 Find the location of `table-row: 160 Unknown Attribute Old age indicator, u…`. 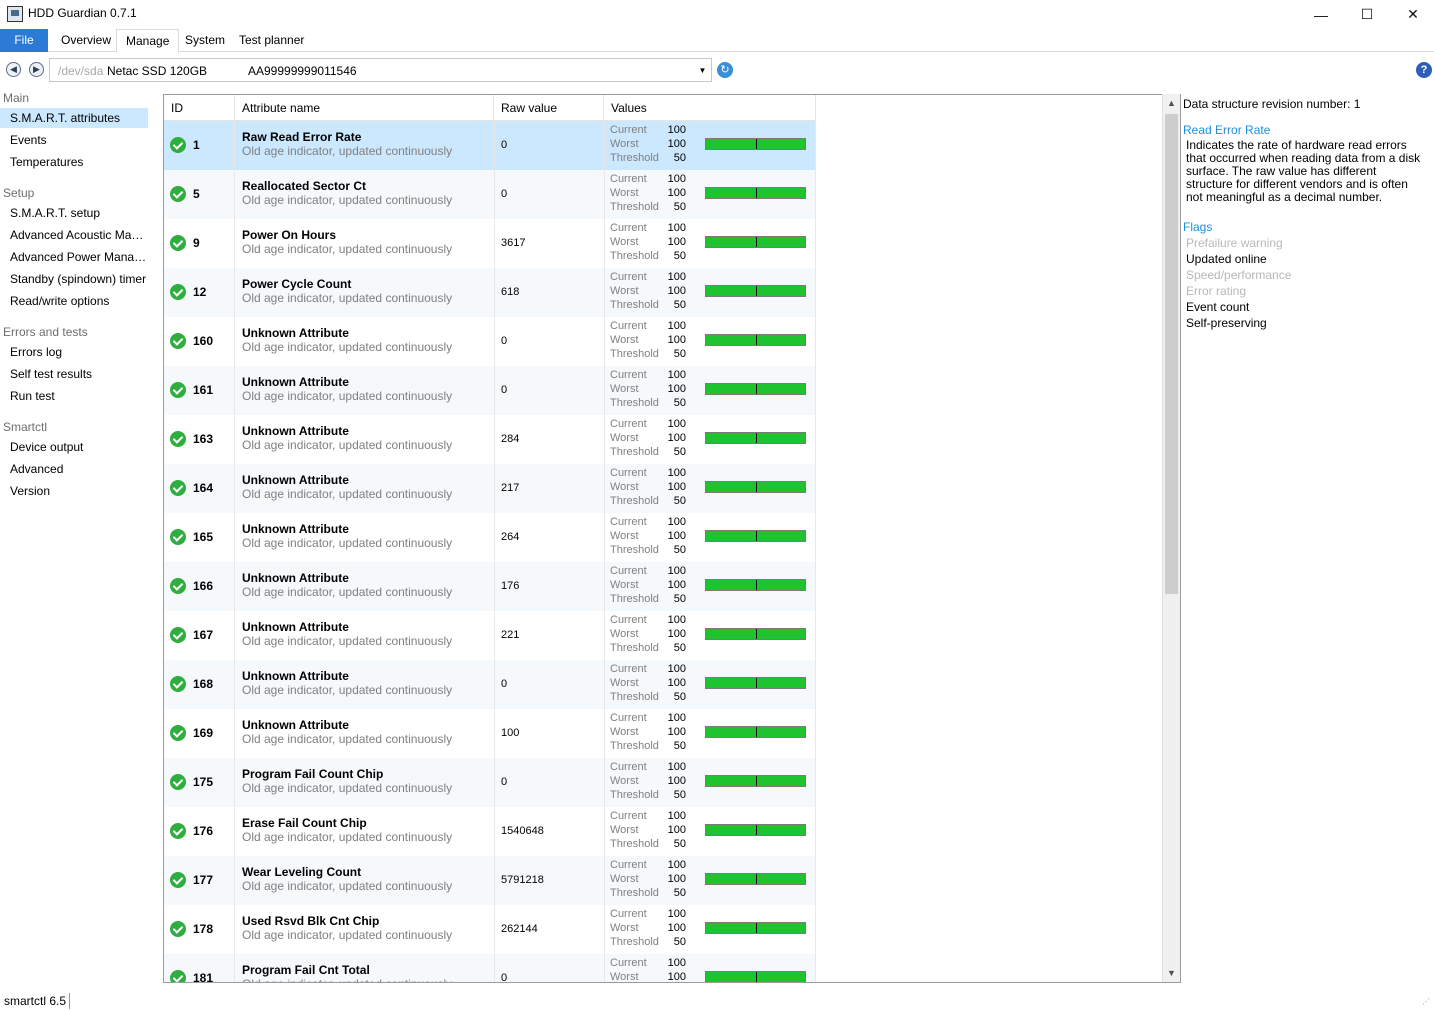

table-row: 160 Unknown Attribute Old age indicator, u… is located at coordinates (490, 341).